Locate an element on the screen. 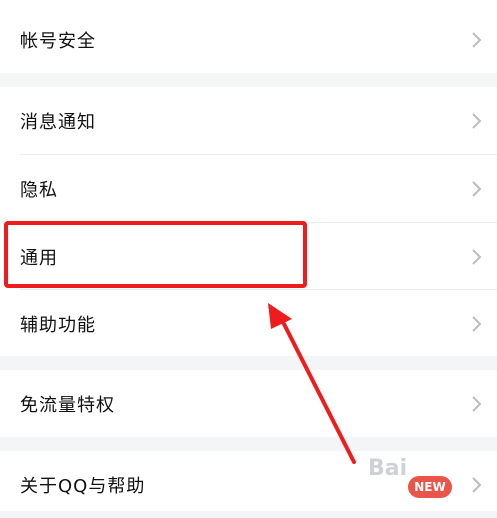 The image size is (497, 518). baidu-watermark: Bai NEW is located at coordinates (430, 480).